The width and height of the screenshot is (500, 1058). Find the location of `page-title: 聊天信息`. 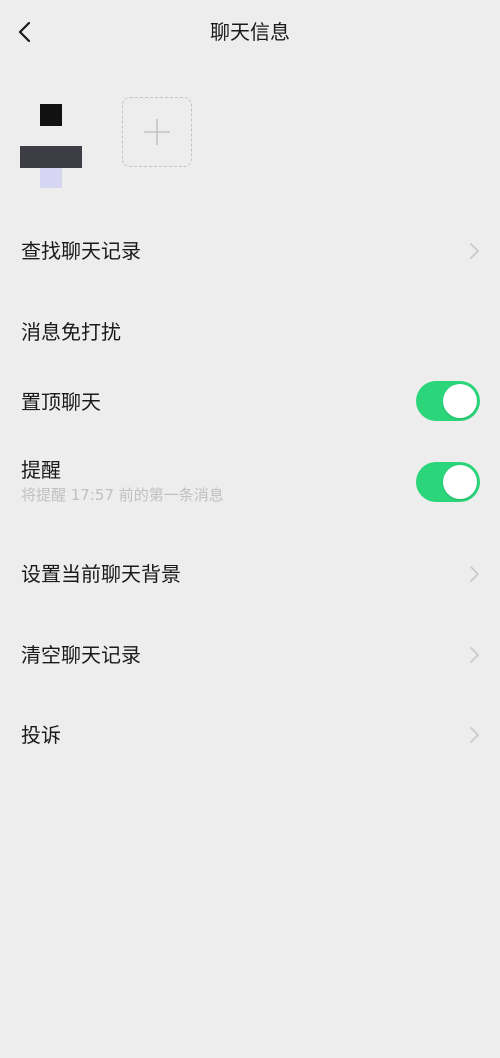

page-title: 聊天信息 is located at coordinates (250, 32).